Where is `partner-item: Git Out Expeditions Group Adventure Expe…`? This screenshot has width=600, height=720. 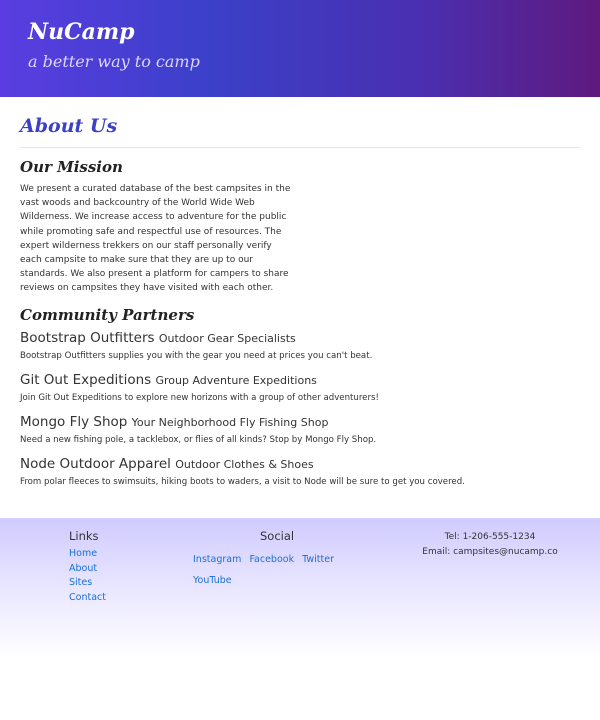
partner-item: Git Out Expeditions Group Adventure Expe… is located at coordinates (300, 388).